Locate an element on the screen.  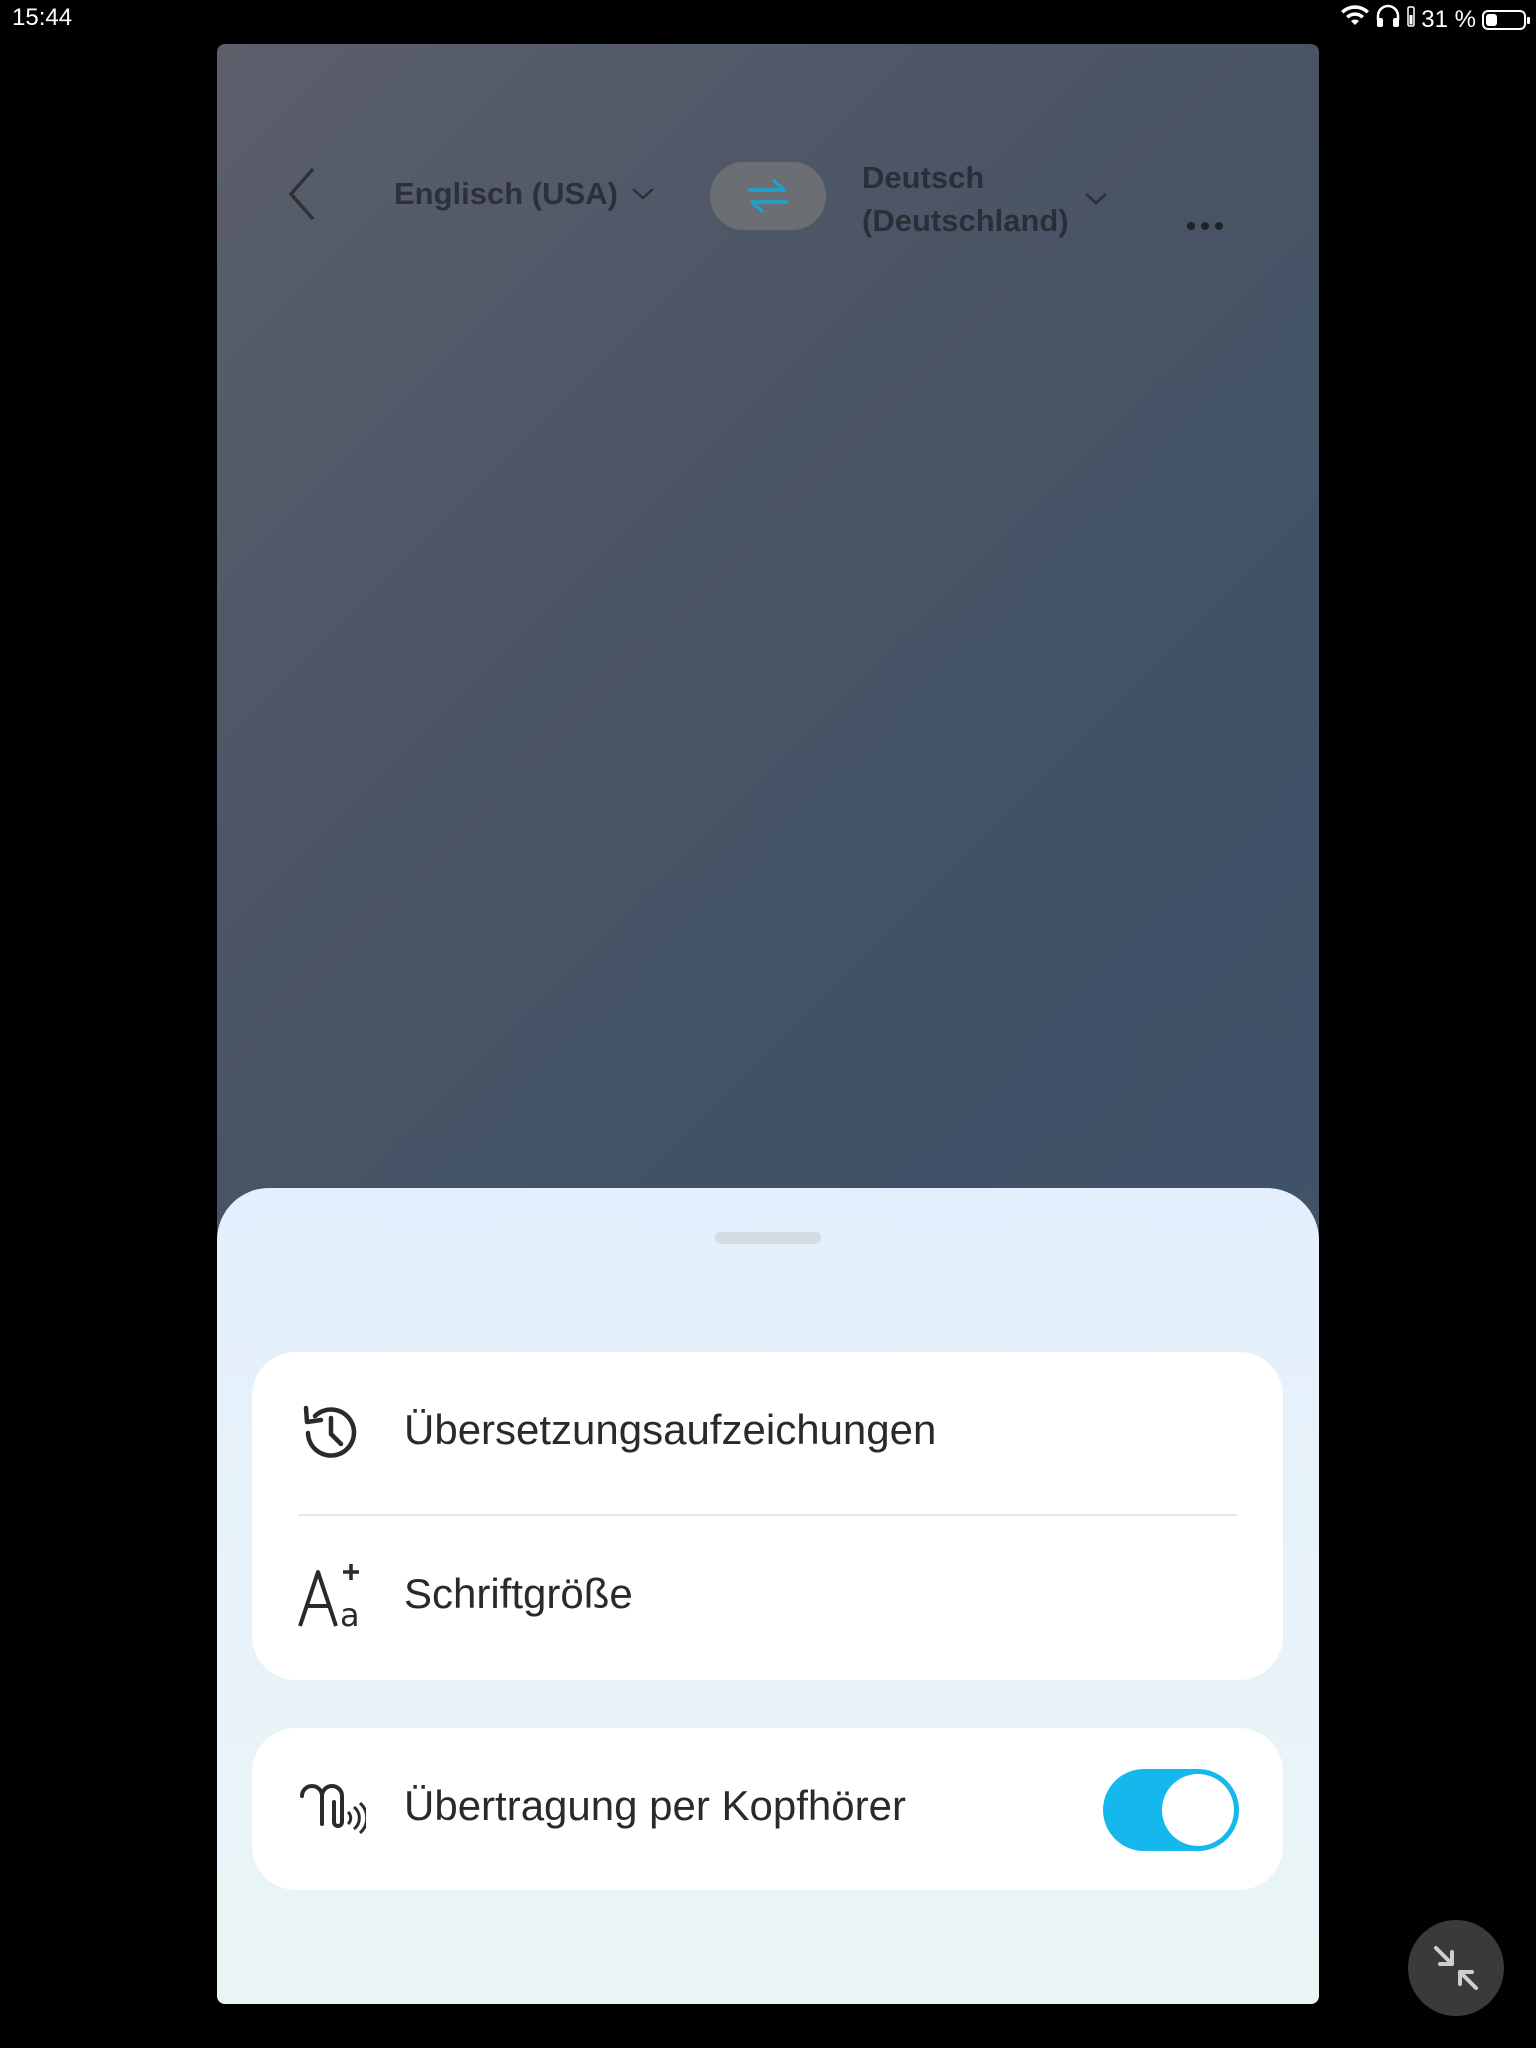
status-time: 15:44 is located at coordinates (42, 17).